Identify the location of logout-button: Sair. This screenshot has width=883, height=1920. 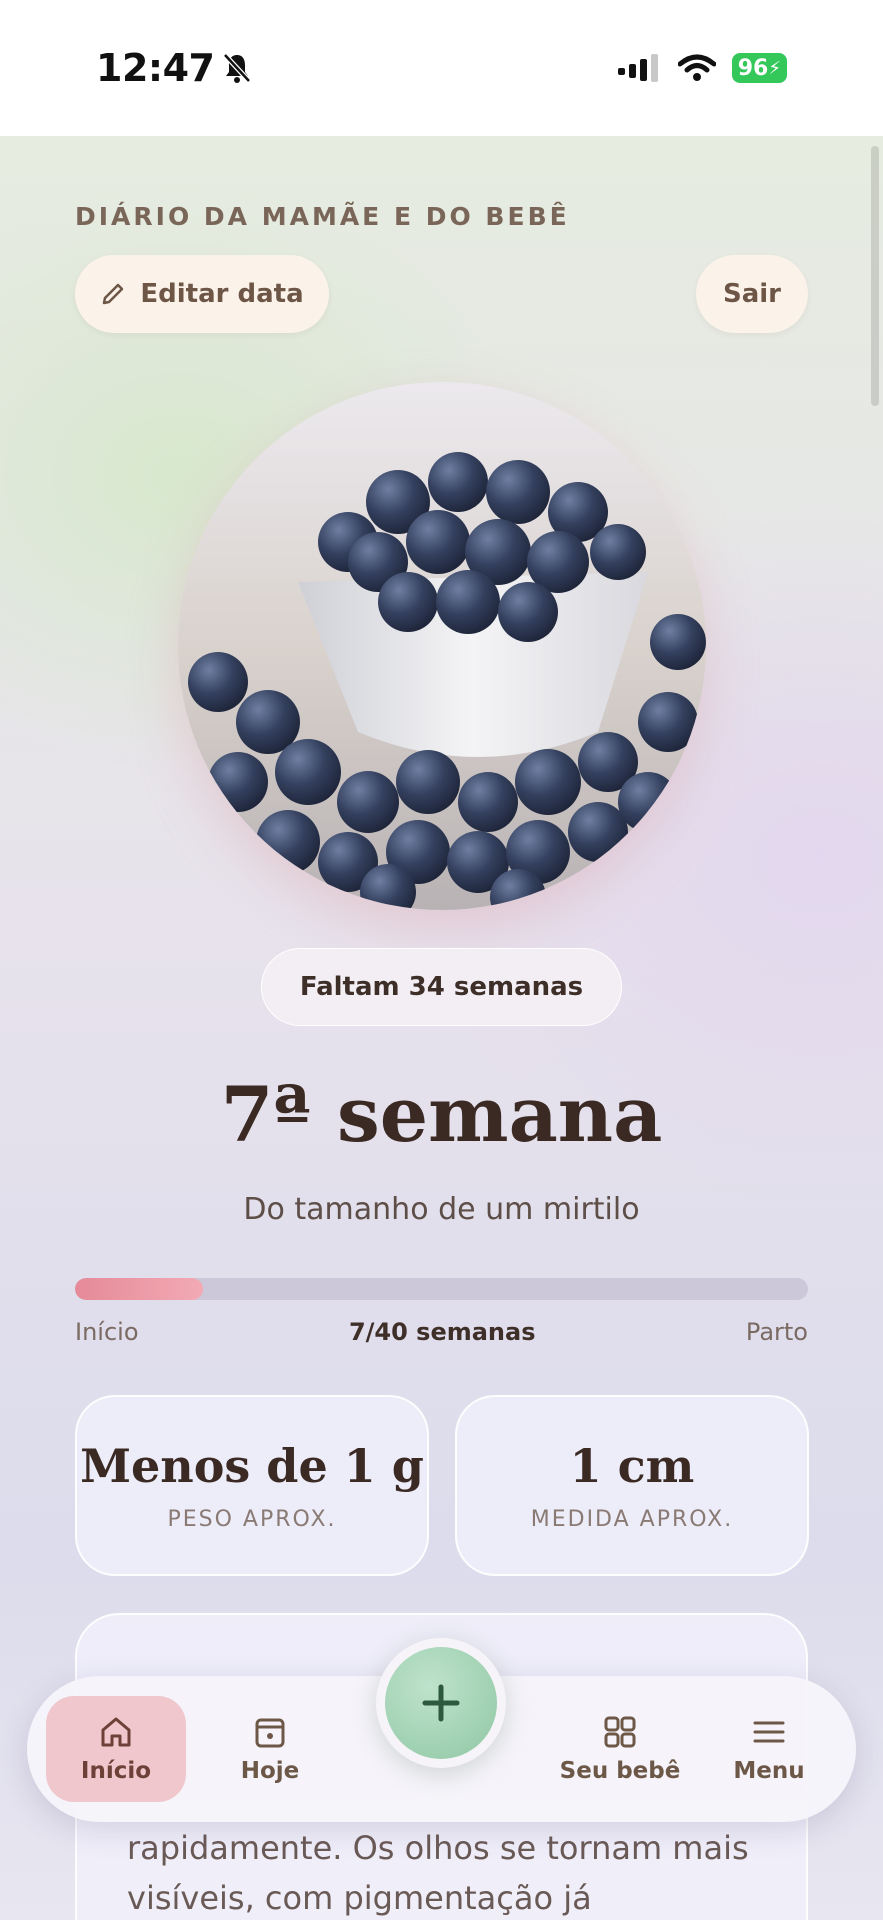
(752, 294).